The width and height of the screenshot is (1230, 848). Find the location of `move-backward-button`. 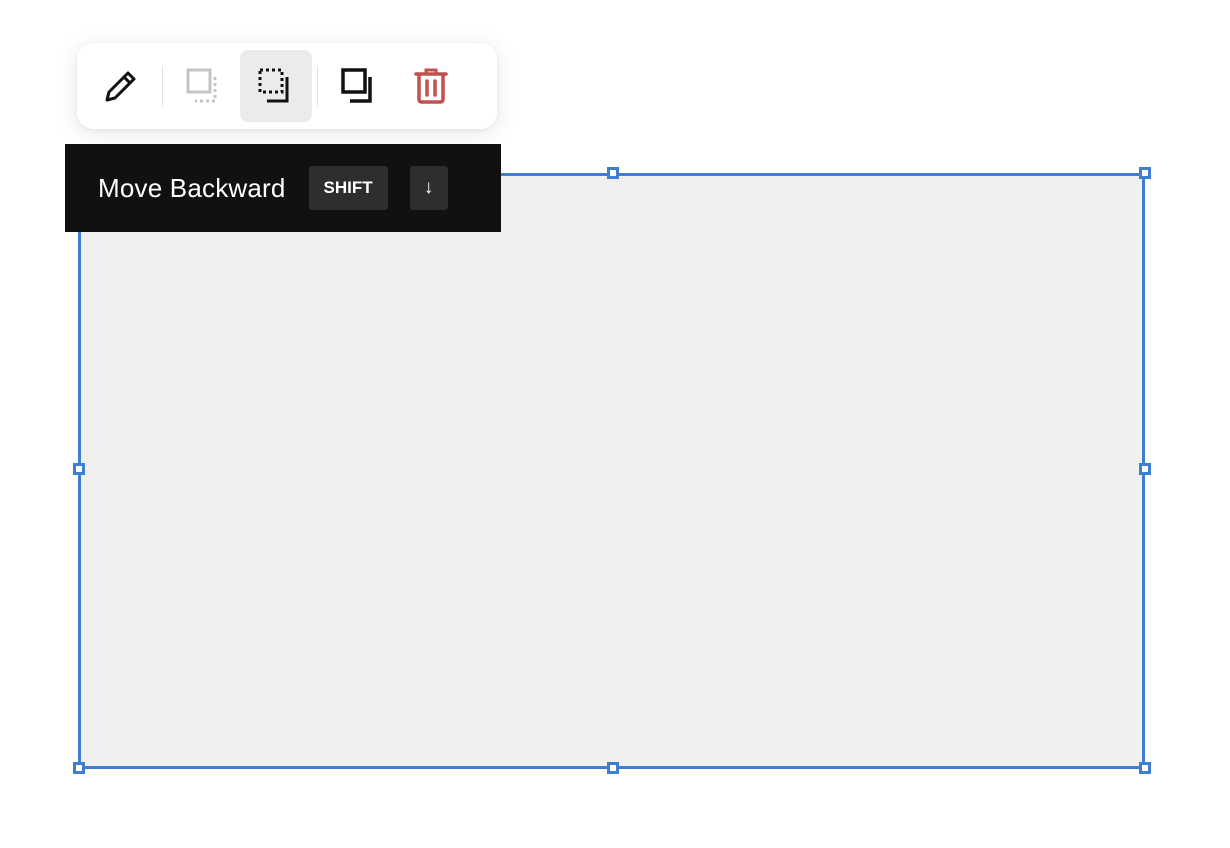

move-backward-button is located at coordinates (276, 86).